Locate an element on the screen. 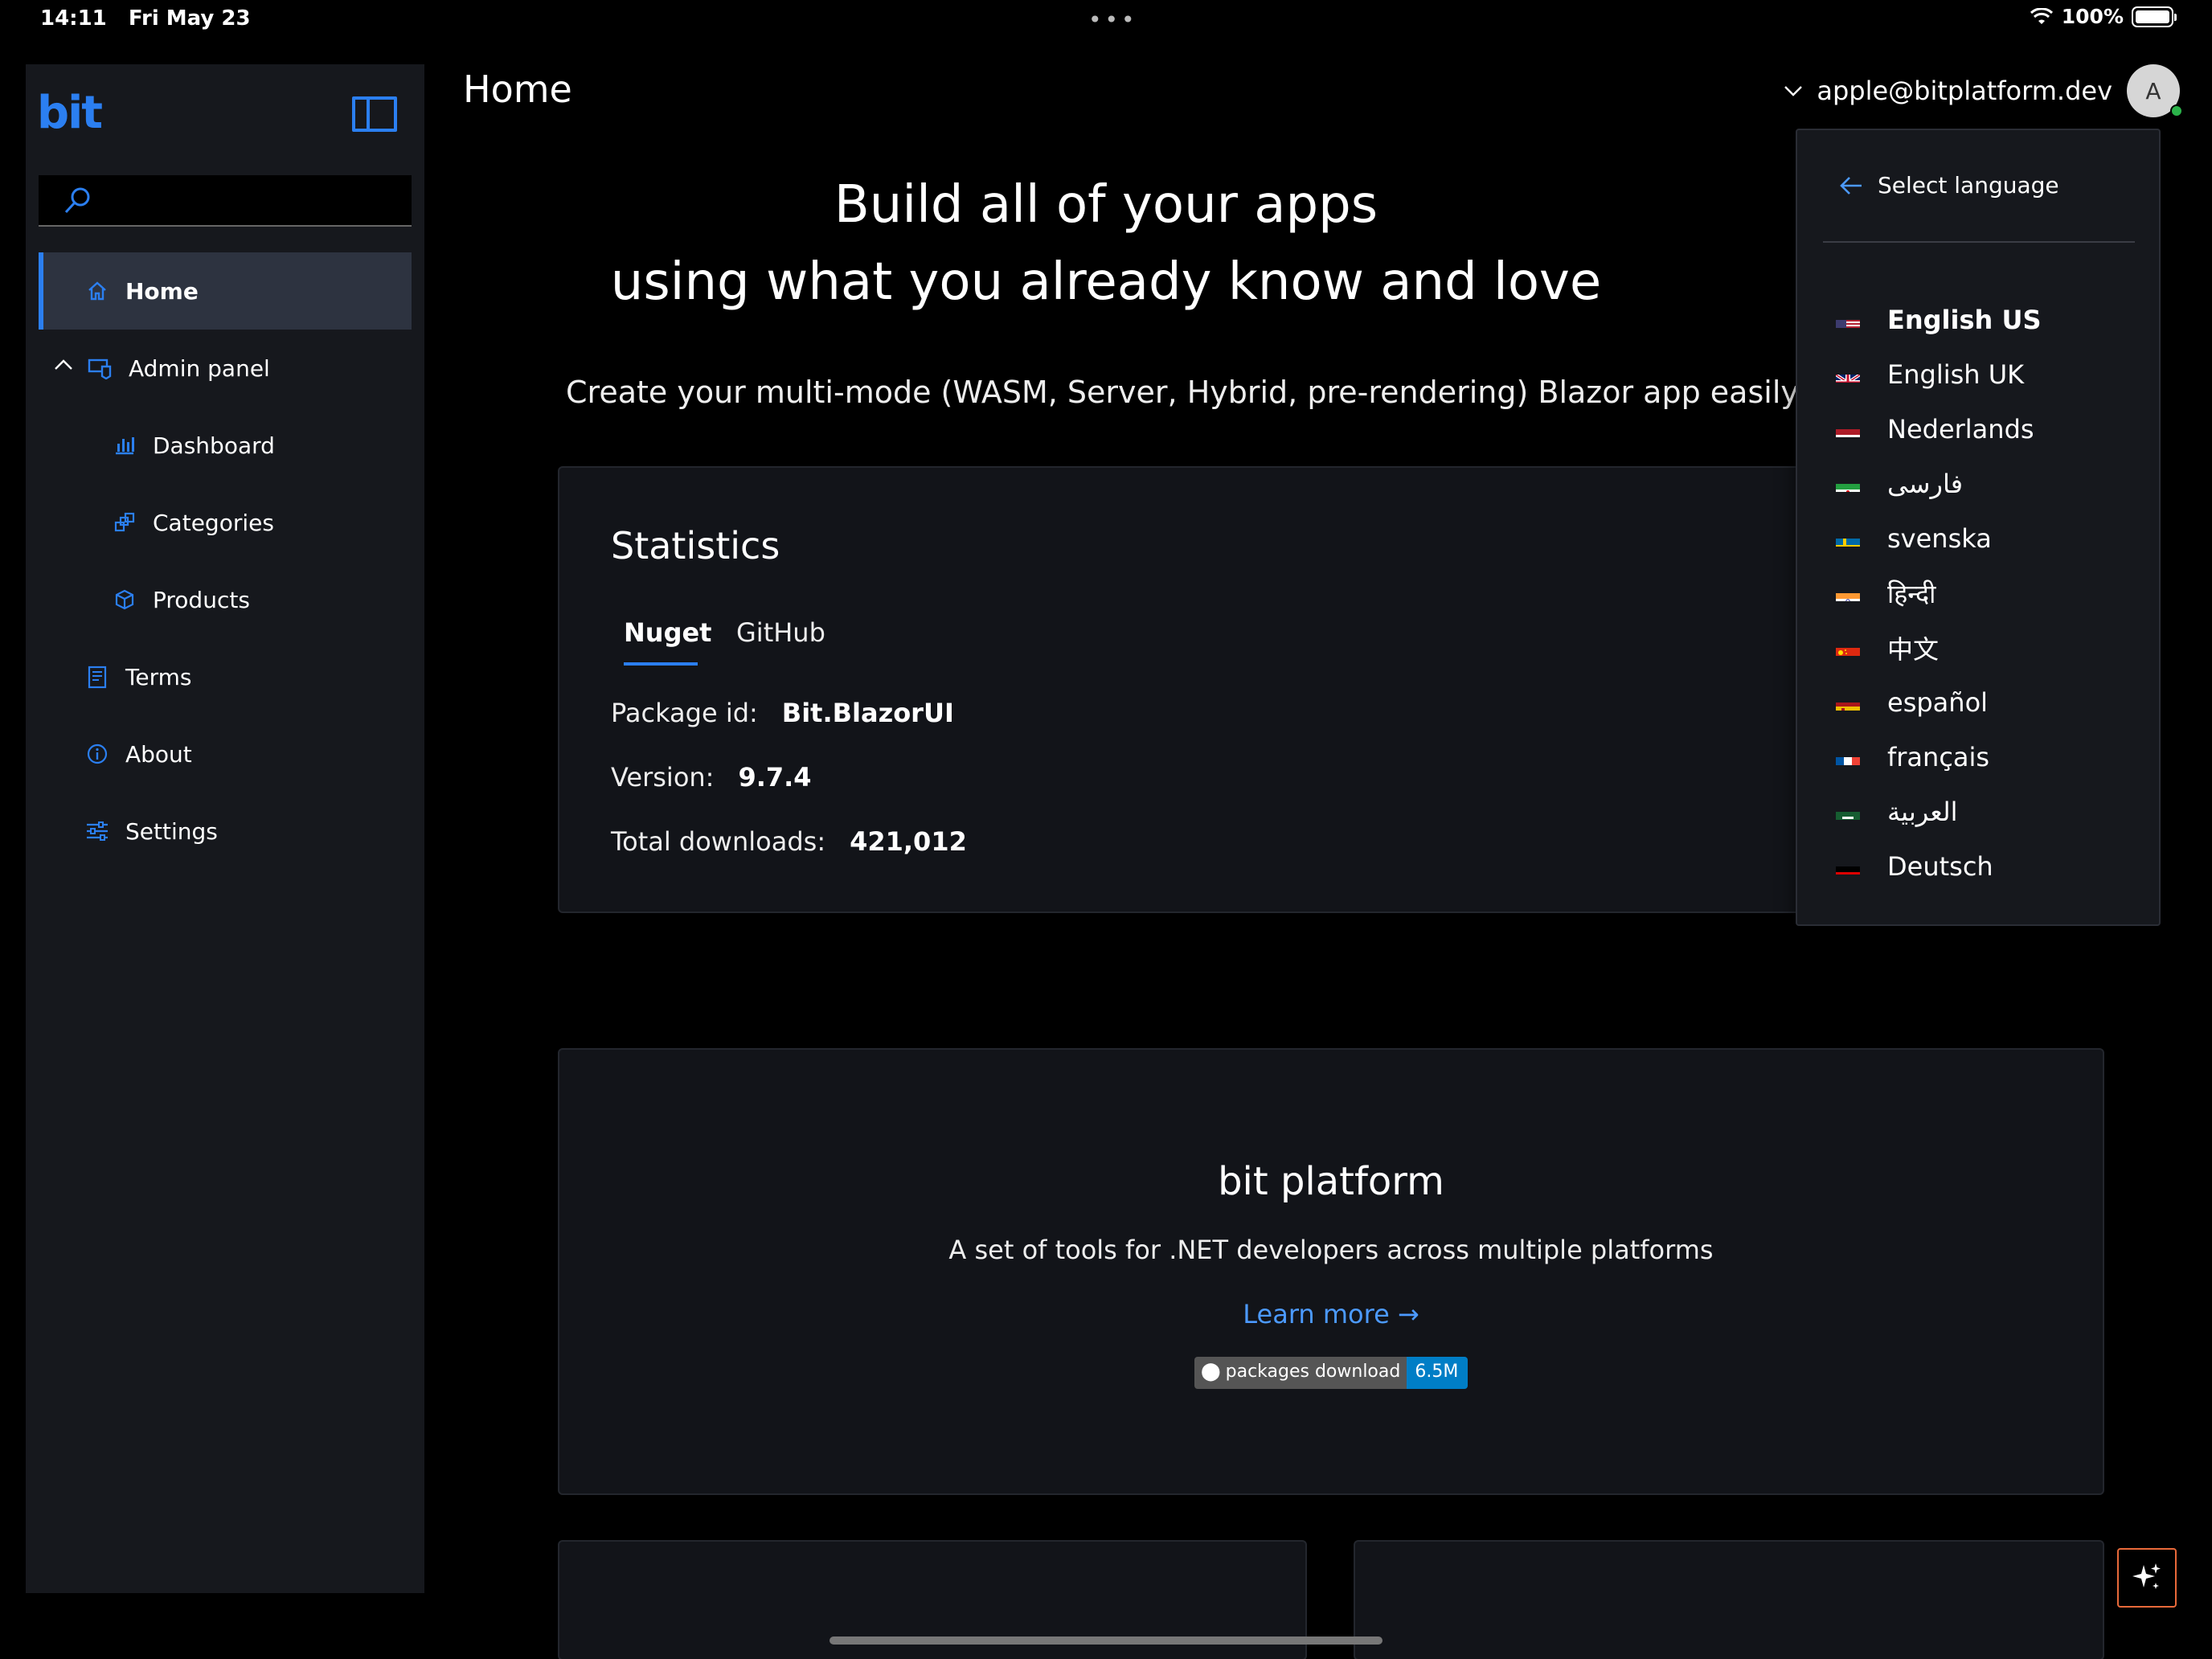 The width and height of the screenshot is (2212, 1659). arrow-left-icon is located at coordinates (1851, 185).